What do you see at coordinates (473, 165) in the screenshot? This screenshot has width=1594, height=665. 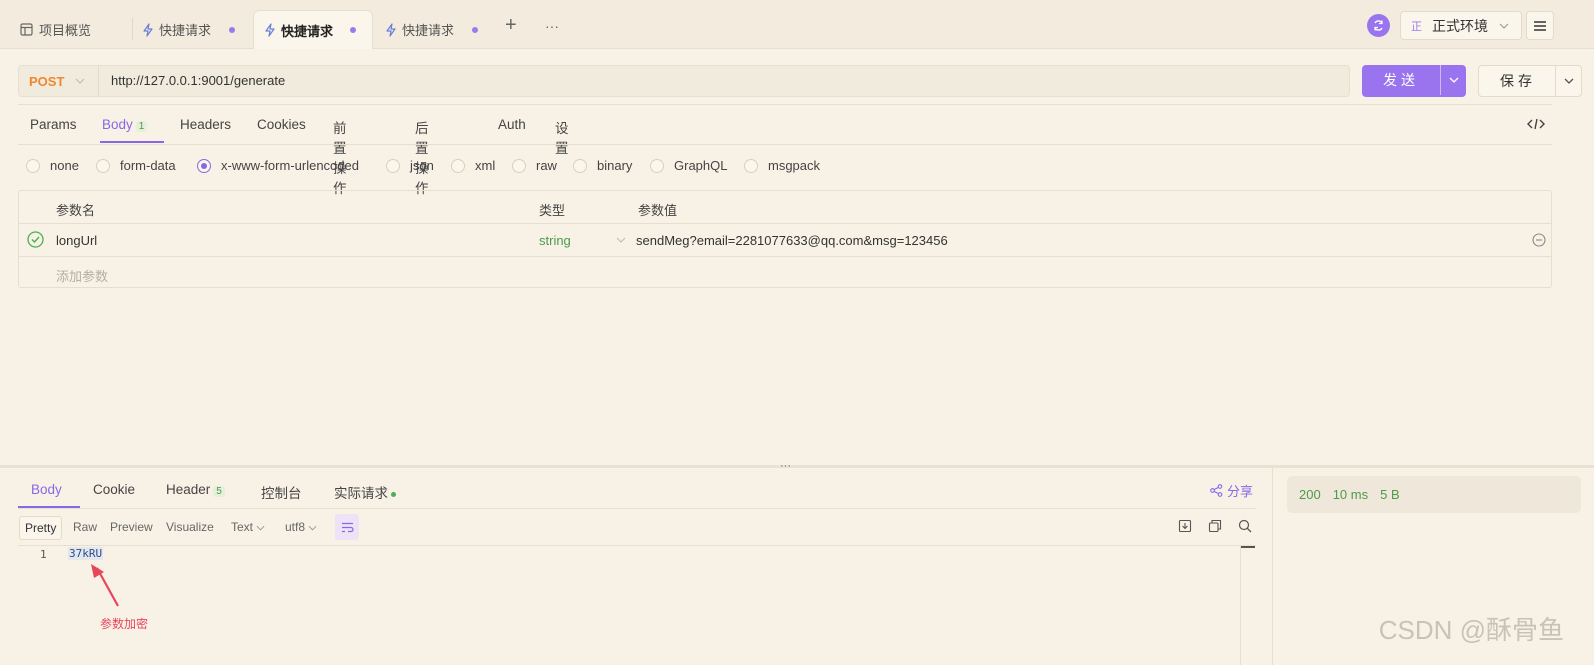 I see `radio-xml: xml` at bounding box center [473, 165].